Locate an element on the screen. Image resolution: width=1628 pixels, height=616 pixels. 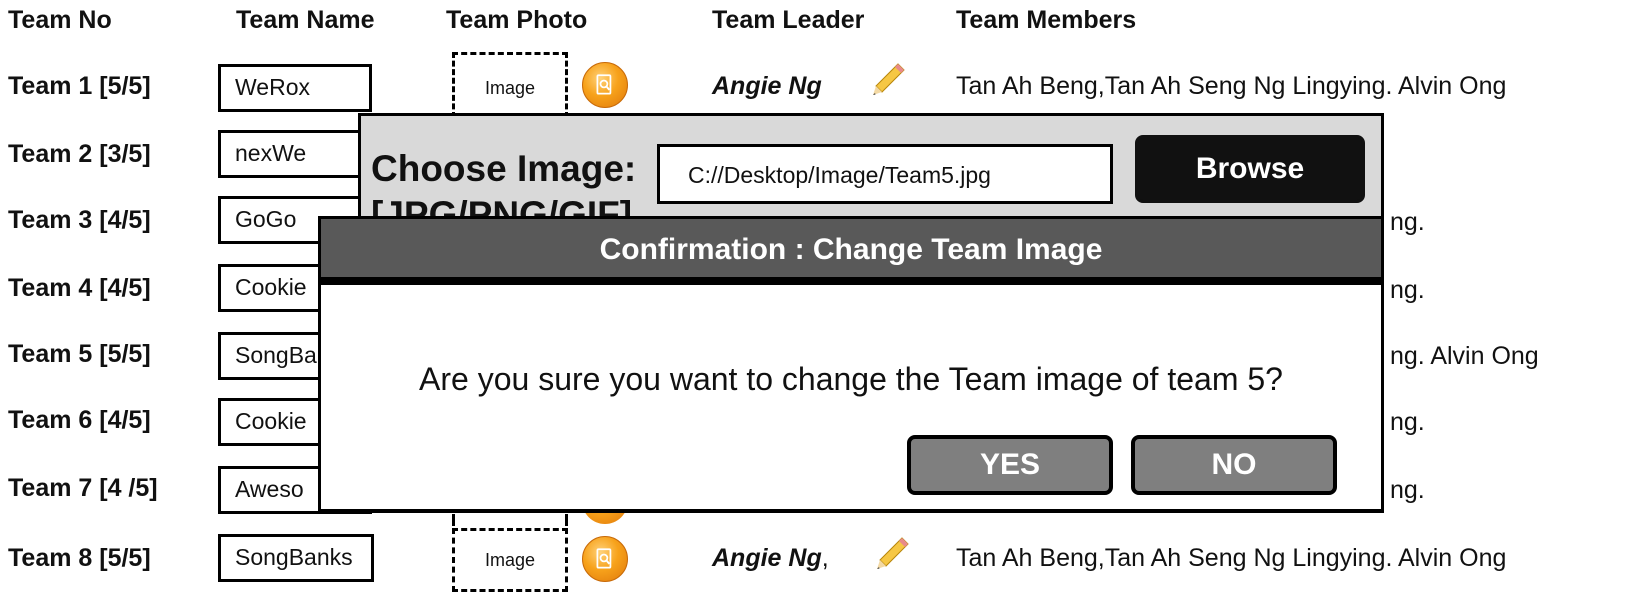
image-path-input: C://Desktop/Image/Team5.jpg is located at coordinates (885, 174).